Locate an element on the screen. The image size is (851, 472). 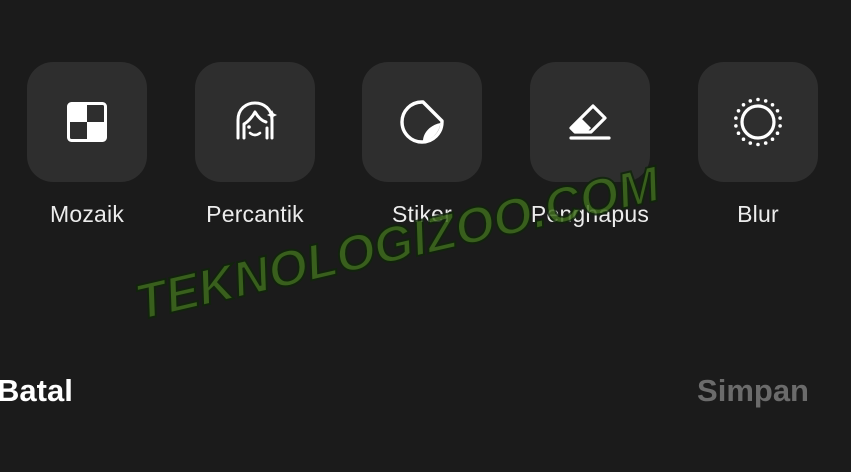
tool-penghapus: Penghapus is located at coordinates (590, 145).